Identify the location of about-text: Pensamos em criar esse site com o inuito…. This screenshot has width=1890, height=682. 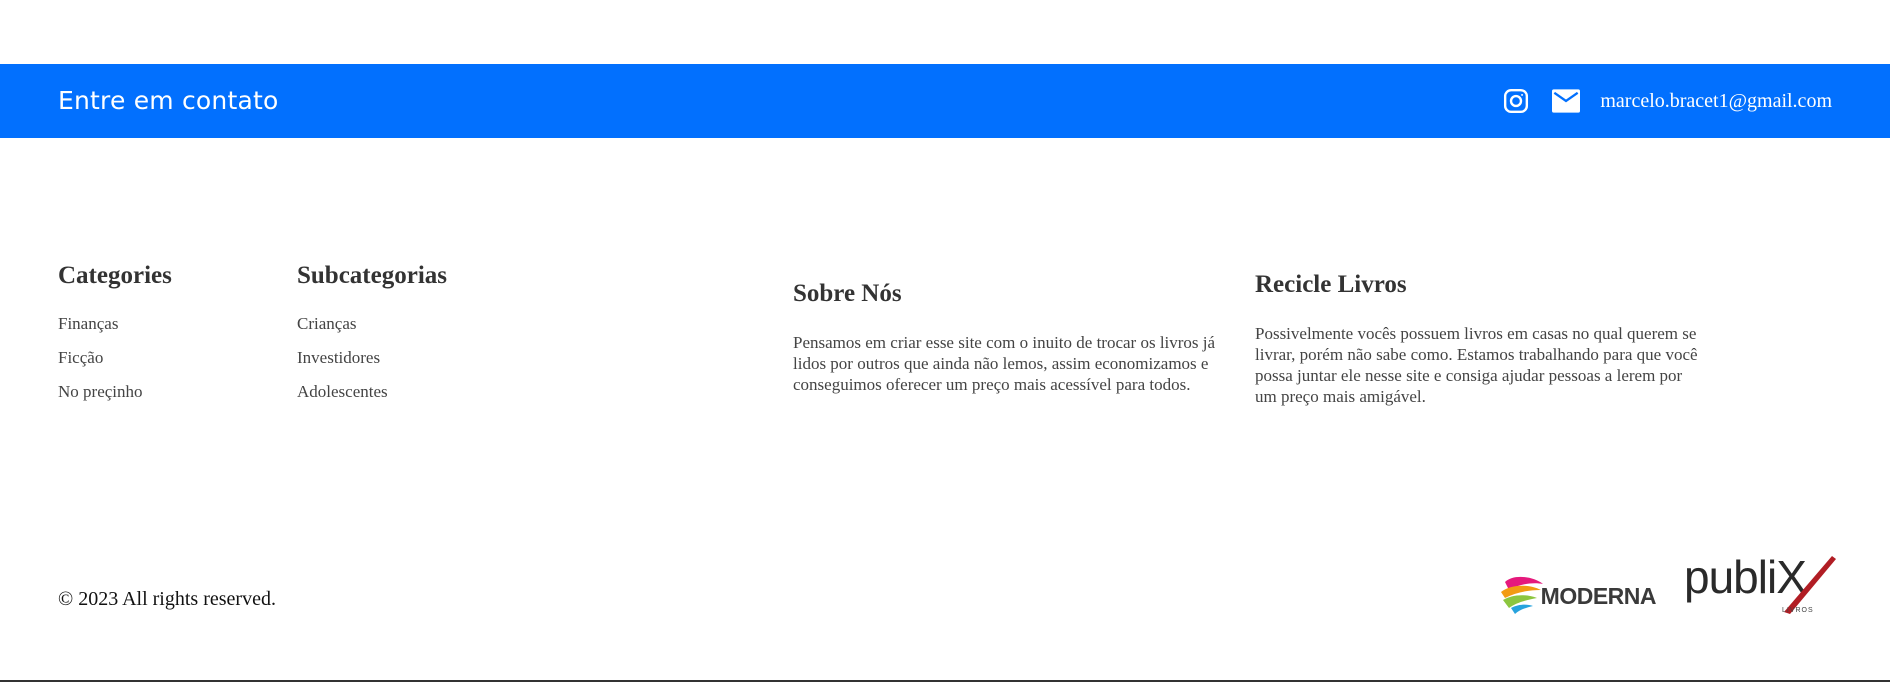
(1004, 363).